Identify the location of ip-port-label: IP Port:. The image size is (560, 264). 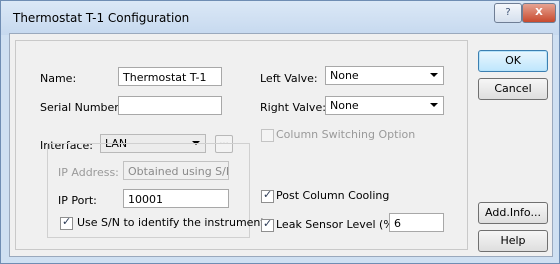
(77, 200).